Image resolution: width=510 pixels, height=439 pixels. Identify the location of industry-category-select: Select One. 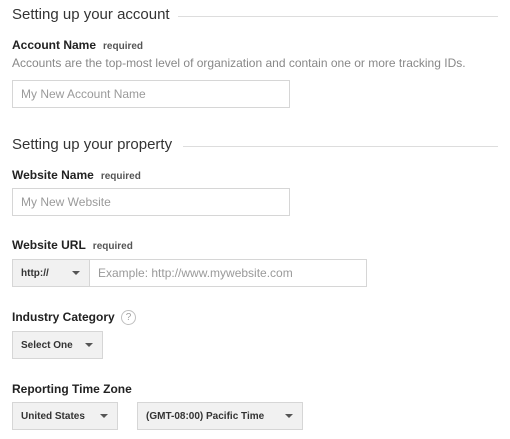
(57, 345).